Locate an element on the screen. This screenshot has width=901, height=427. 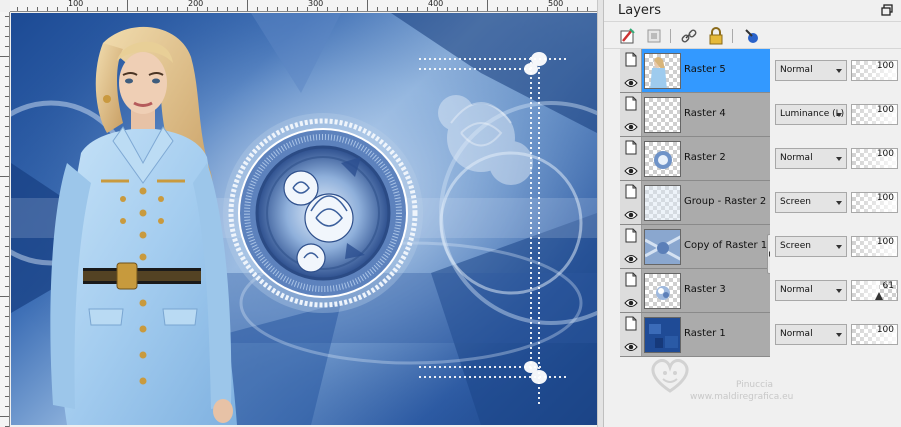
layers-toolbar is located at coordinates (752, 36).